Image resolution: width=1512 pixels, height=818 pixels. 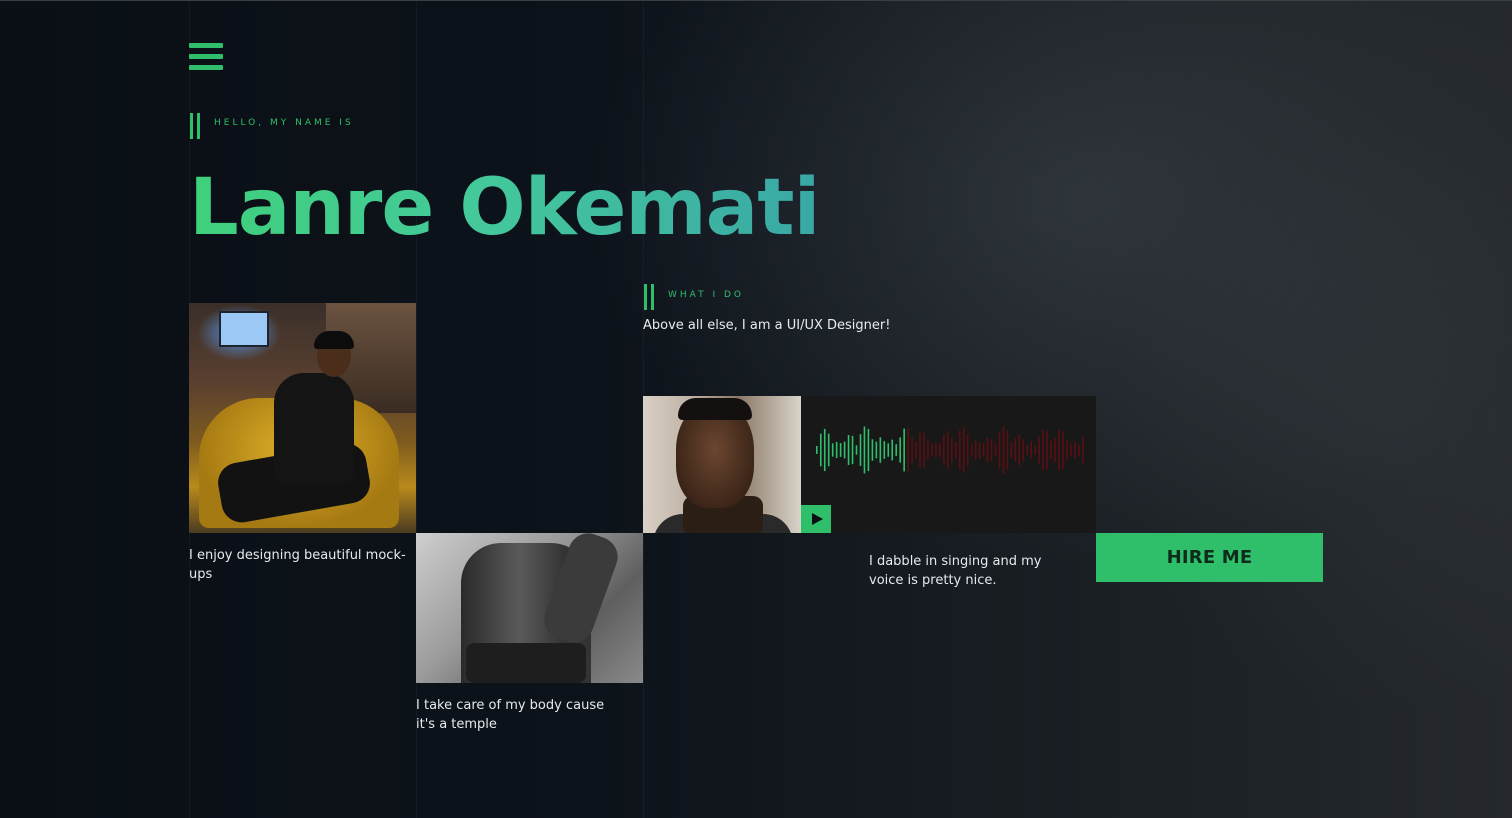 What do you see at coordinates (297, 565) in the screenshot?
I see `design-caption: I enjoy designing beautiful mock-ups` at bounding box center [297, 565].